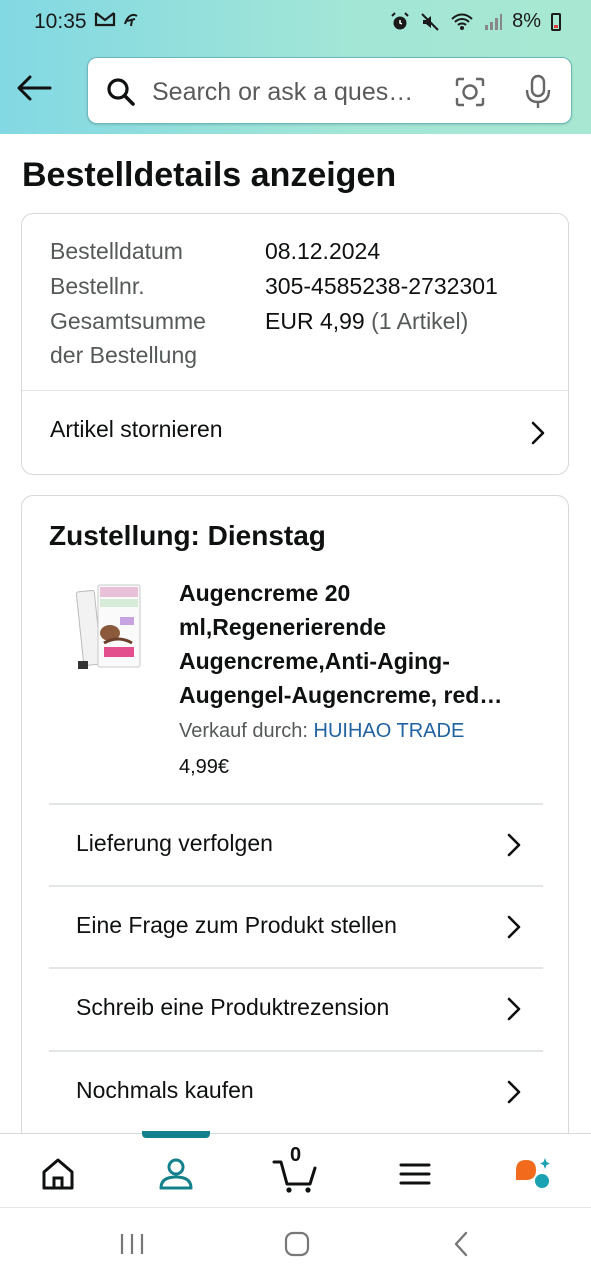 The height and width of the screenshot is (1280, 591). What do you see at coordinates (131, 20) in the screenshot?
I see `app-notification-icon` at bounding box center [131, 20].